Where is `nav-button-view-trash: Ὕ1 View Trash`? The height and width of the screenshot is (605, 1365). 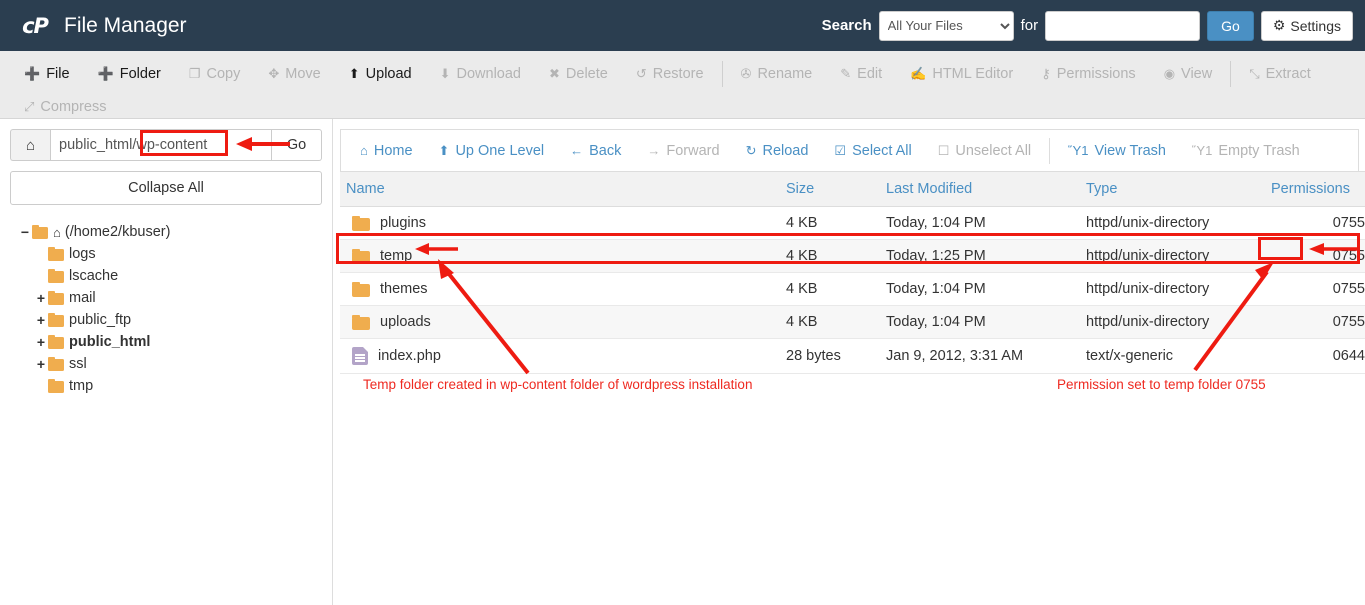
nav-button-view-trash: Ὕ1 View Trash is located at coordinates (1117, 151).